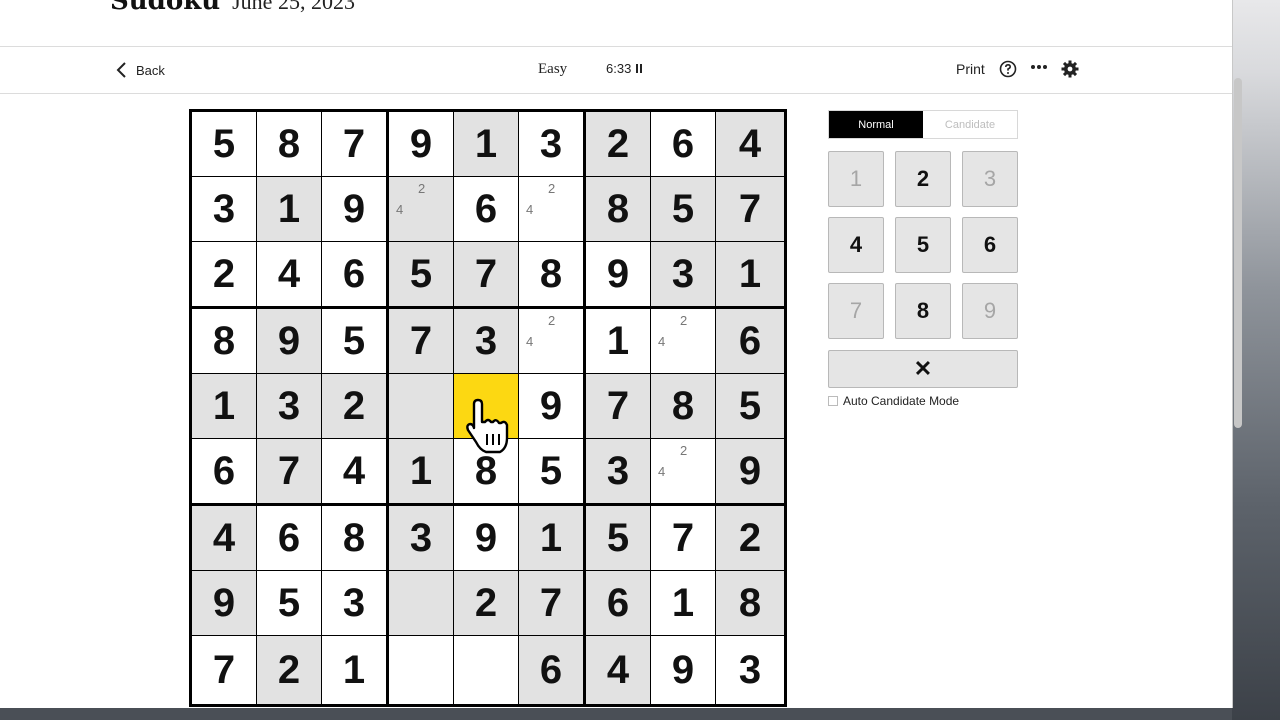  I want to click on sudoku-cell-r4c2: 9, so click(289, 341).